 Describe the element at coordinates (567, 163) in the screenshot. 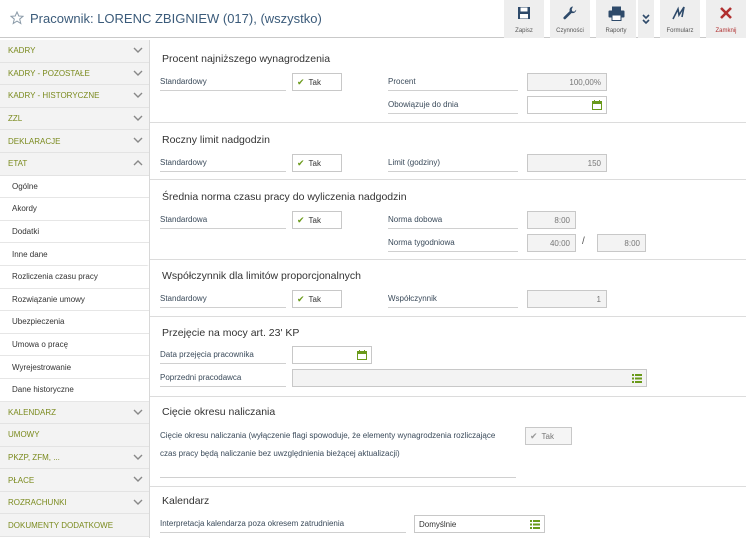

I see `limit-hours-field: 150` at that location.